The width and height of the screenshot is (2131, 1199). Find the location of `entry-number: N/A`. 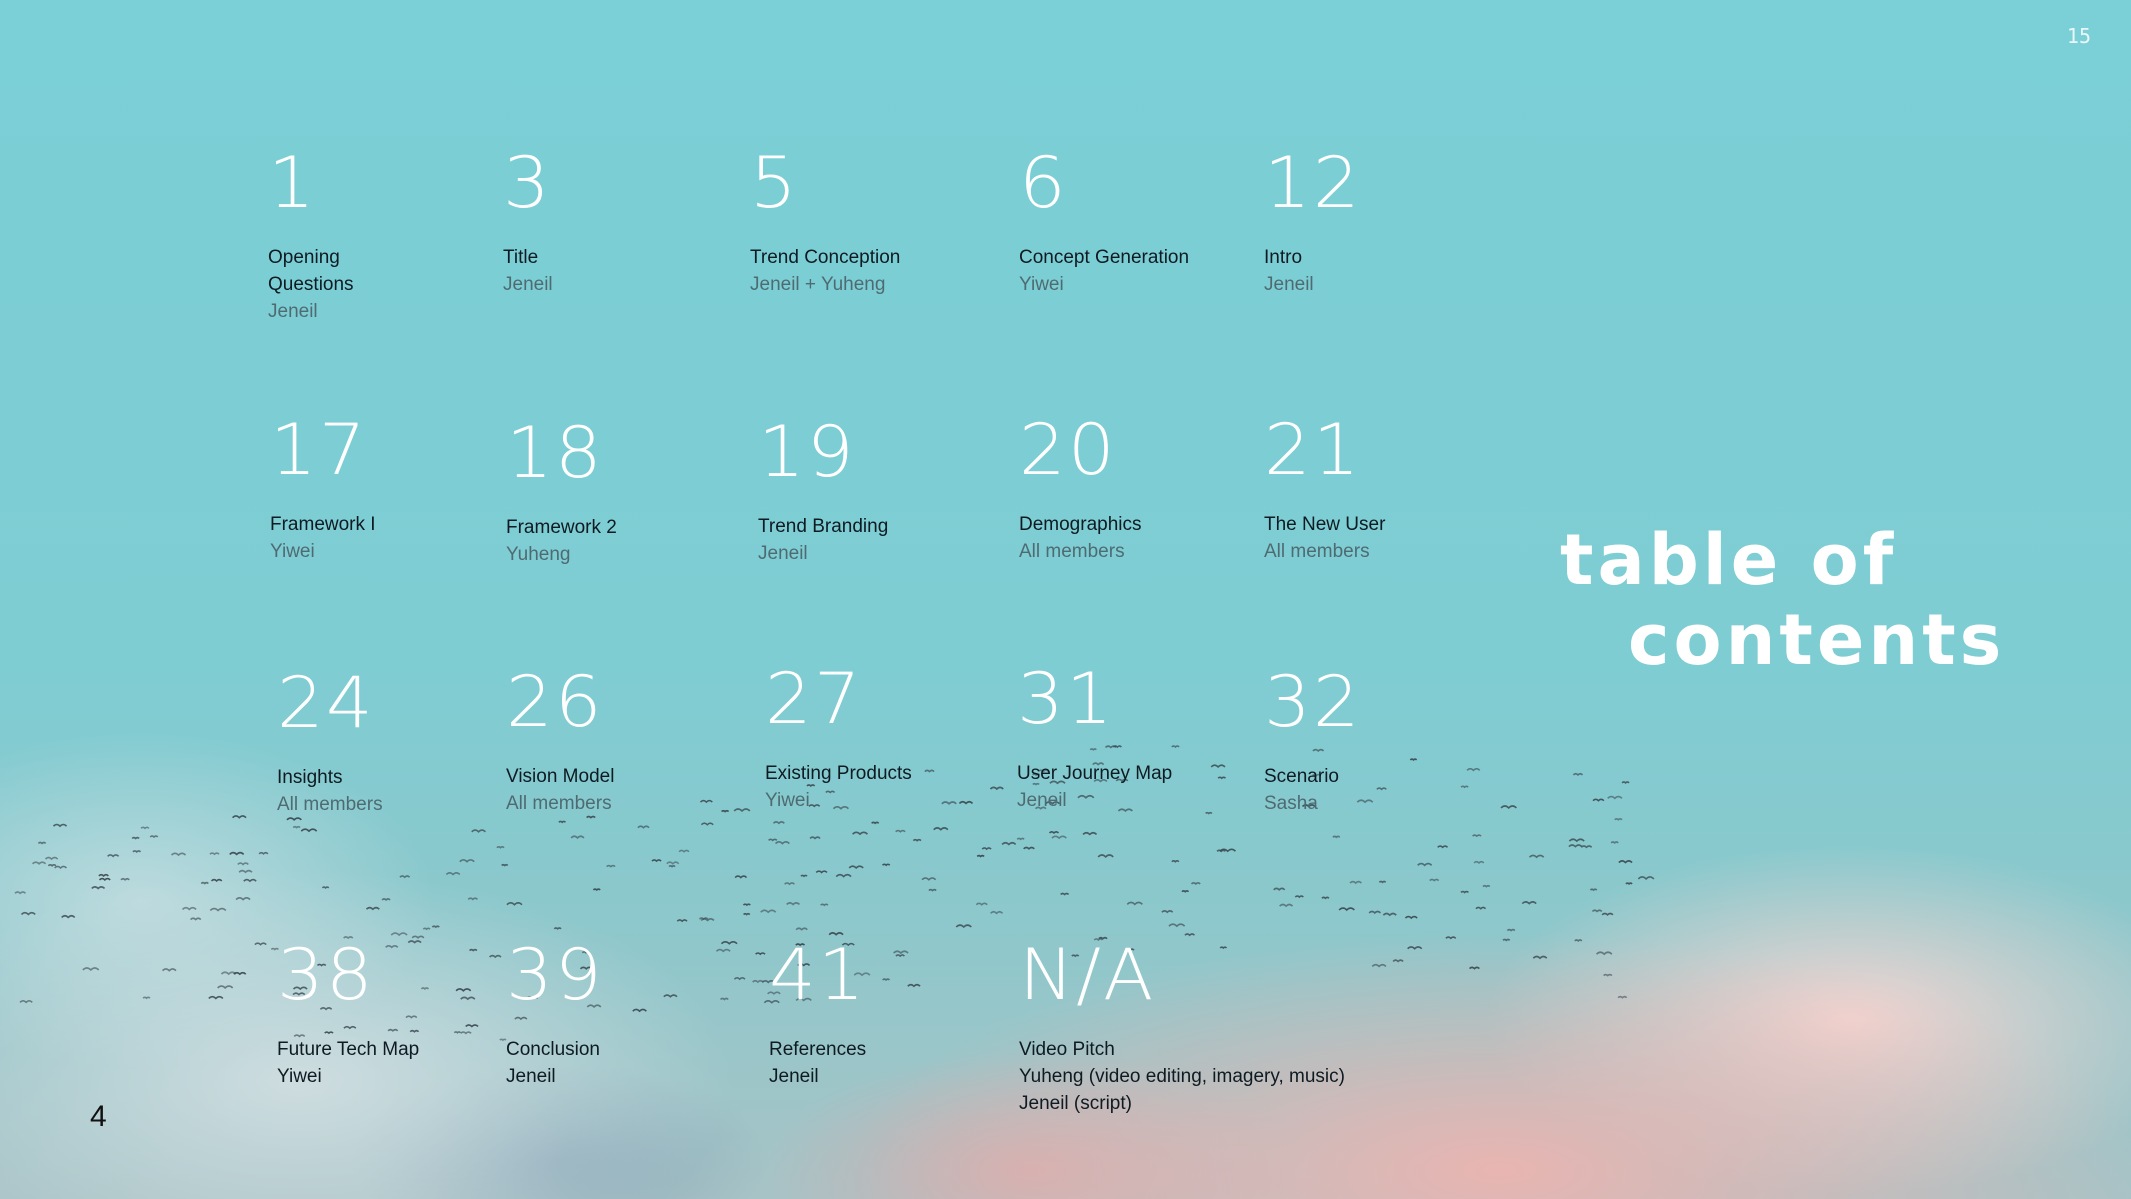

entry-number: N/A is located at coordinates (1087, 975).